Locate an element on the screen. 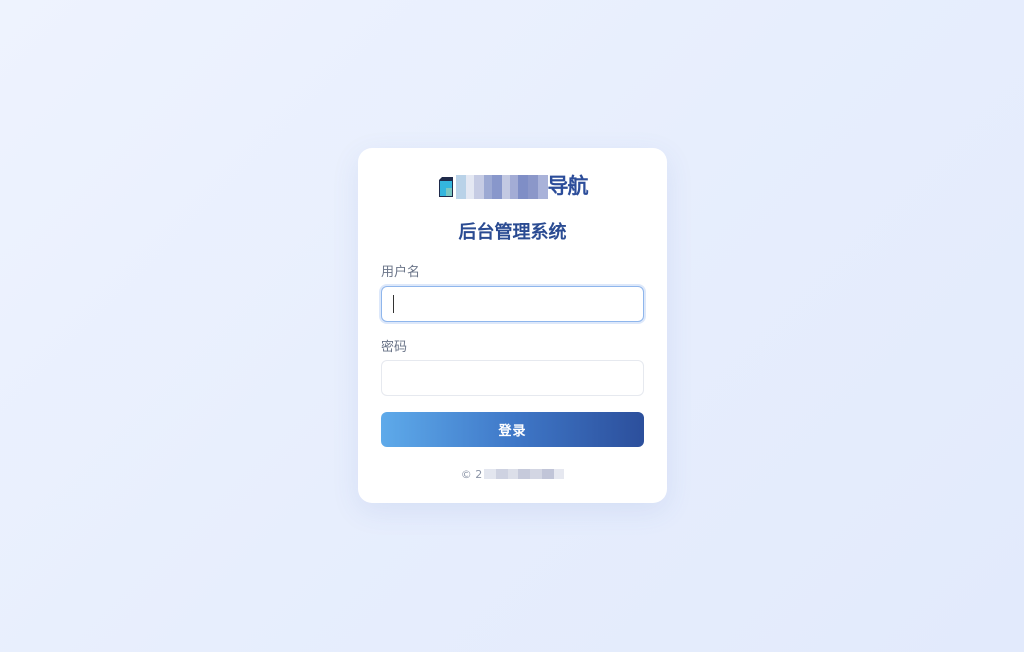 This screenshot has height=652, width=1024. login-button: 登录 is located at coordinates (512, 429).